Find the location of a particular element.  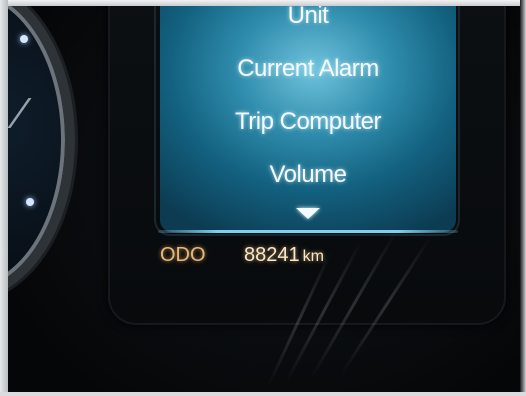

triangle-down-icon is located at coordinates (308, 213).